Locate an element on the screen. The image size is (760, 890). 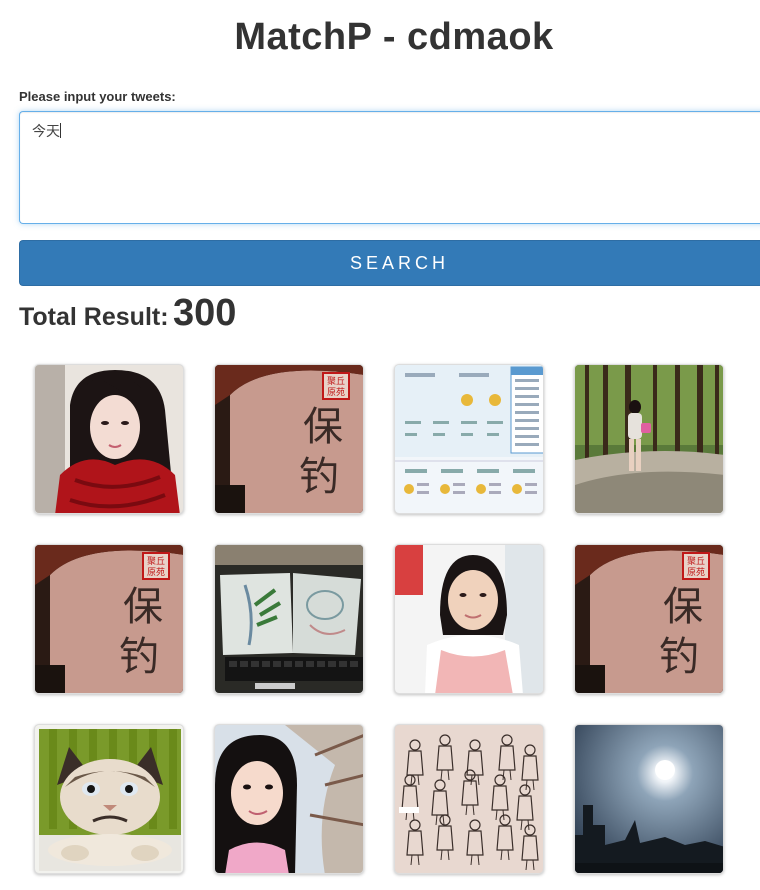
app-screenshot-thumbnail is located at coordinates (469, 439).